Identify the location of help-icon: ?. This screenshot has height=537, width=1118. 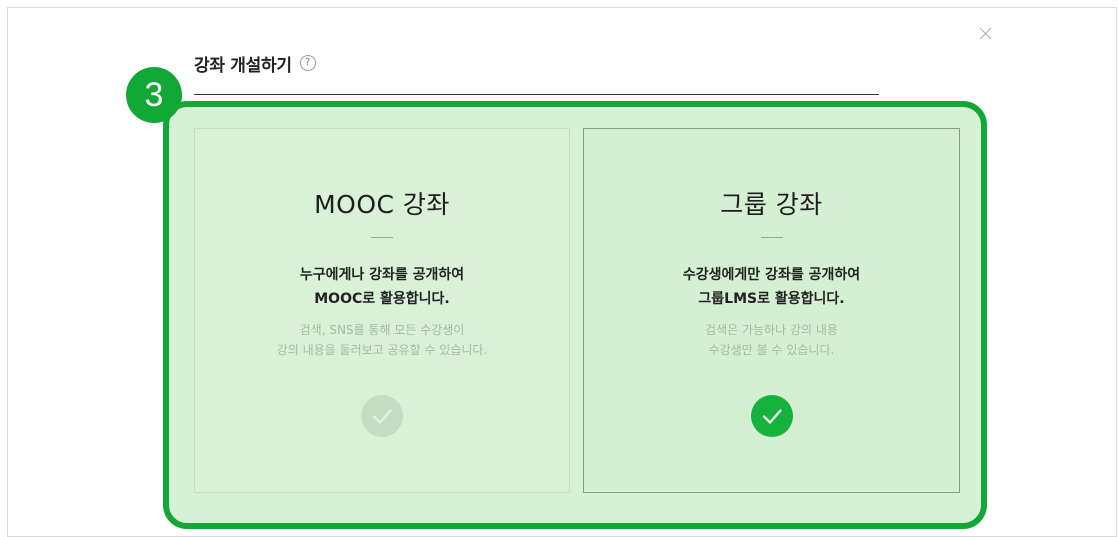
(307, 63).